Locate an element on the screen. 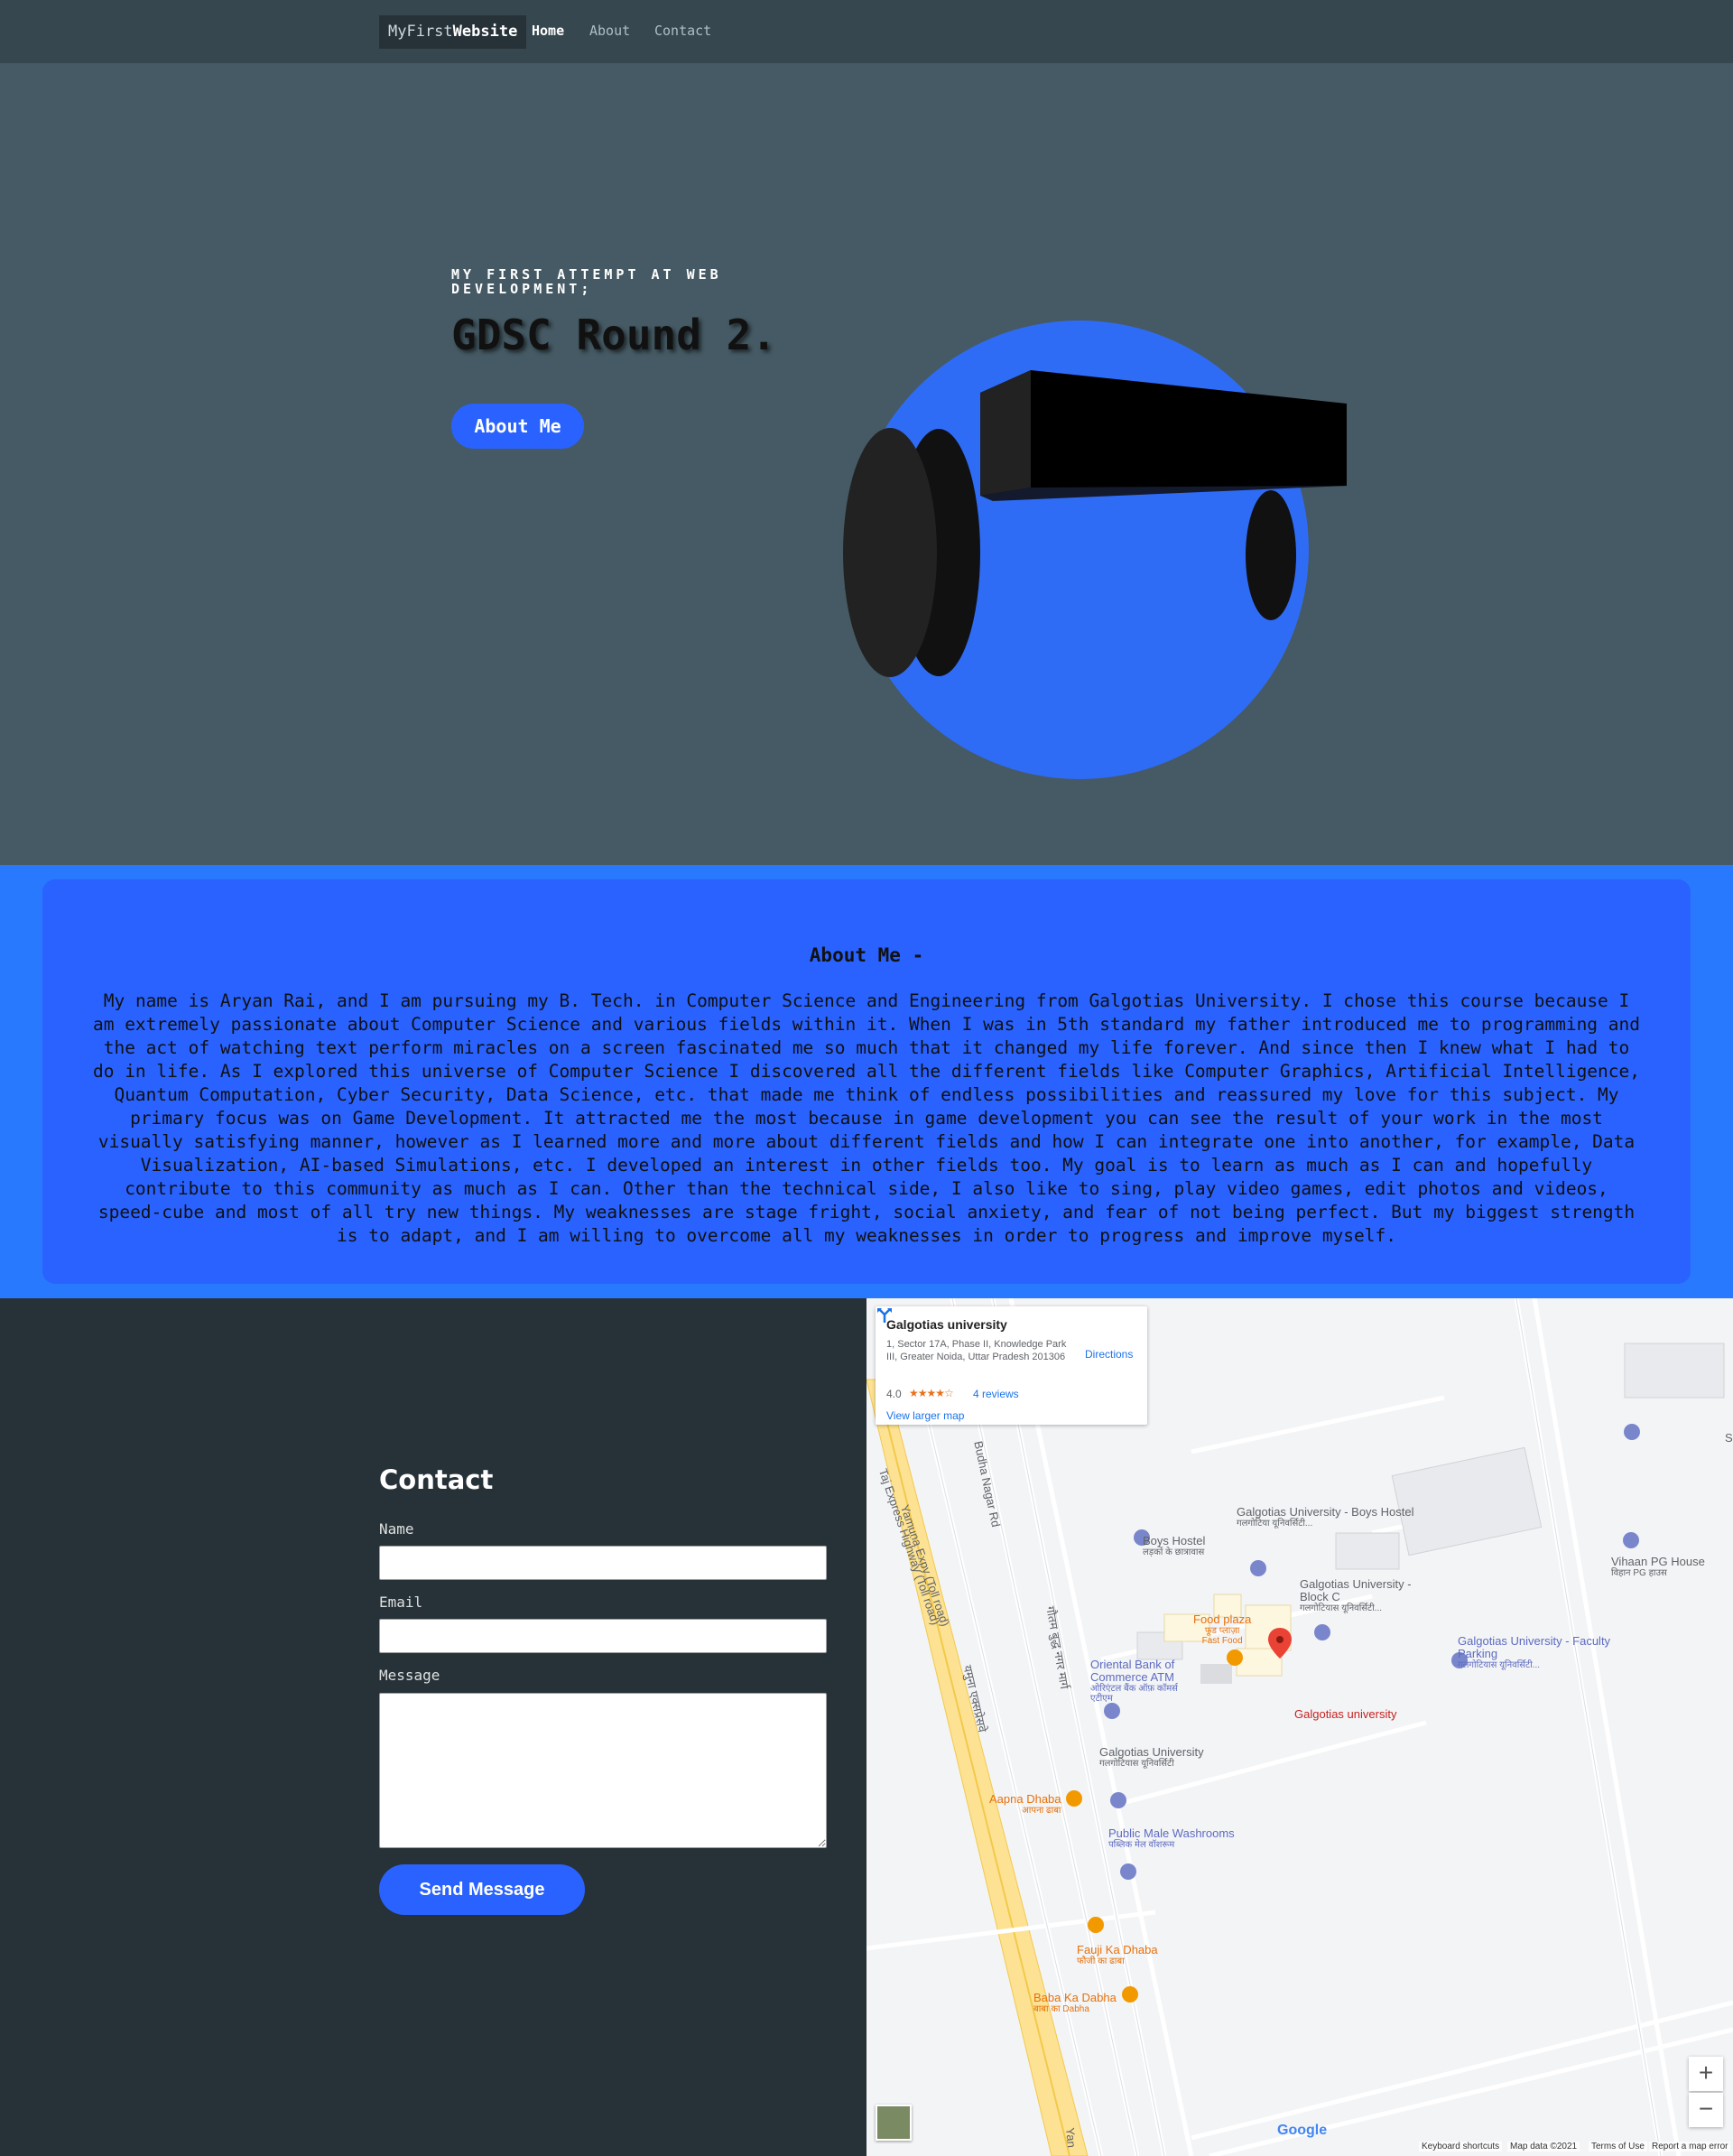 This screenshot has width=1733, height=2156. about-title: About Me - is located at coordinates (866, 955).